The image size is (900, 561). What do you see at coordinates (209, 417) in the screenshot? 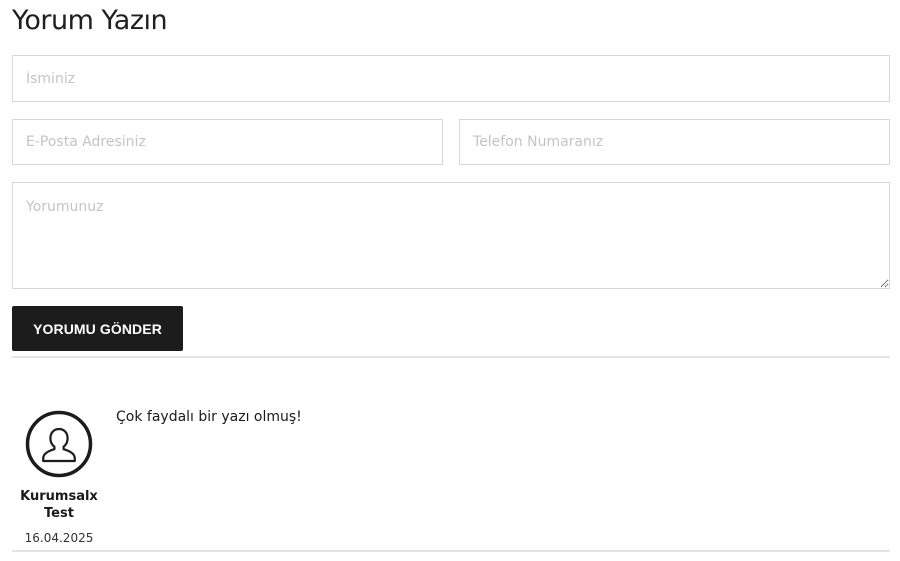
I see `comment-text: Çok faydalı bir yazı olmuş!` at bounding box center [209, 417].